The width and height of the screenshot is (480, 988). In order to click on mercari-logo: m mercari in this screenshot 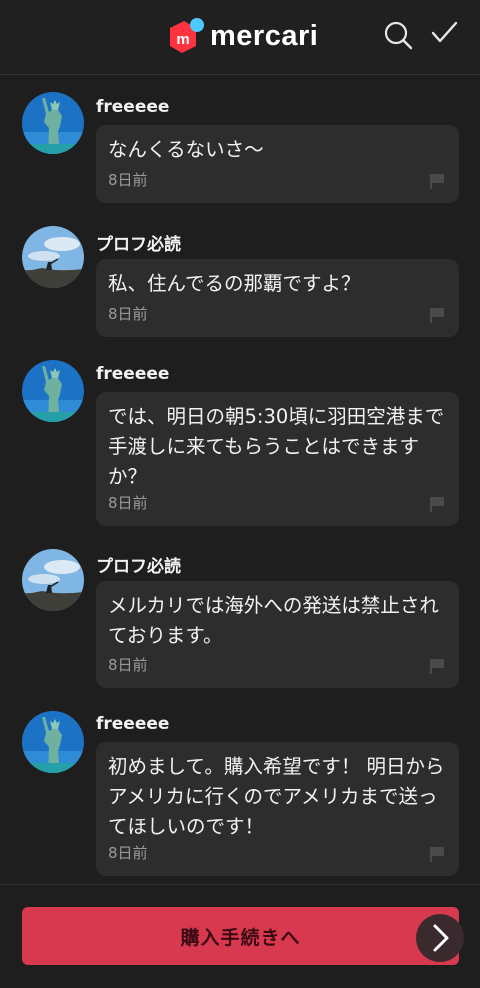, I will do `click(242, 36)`.